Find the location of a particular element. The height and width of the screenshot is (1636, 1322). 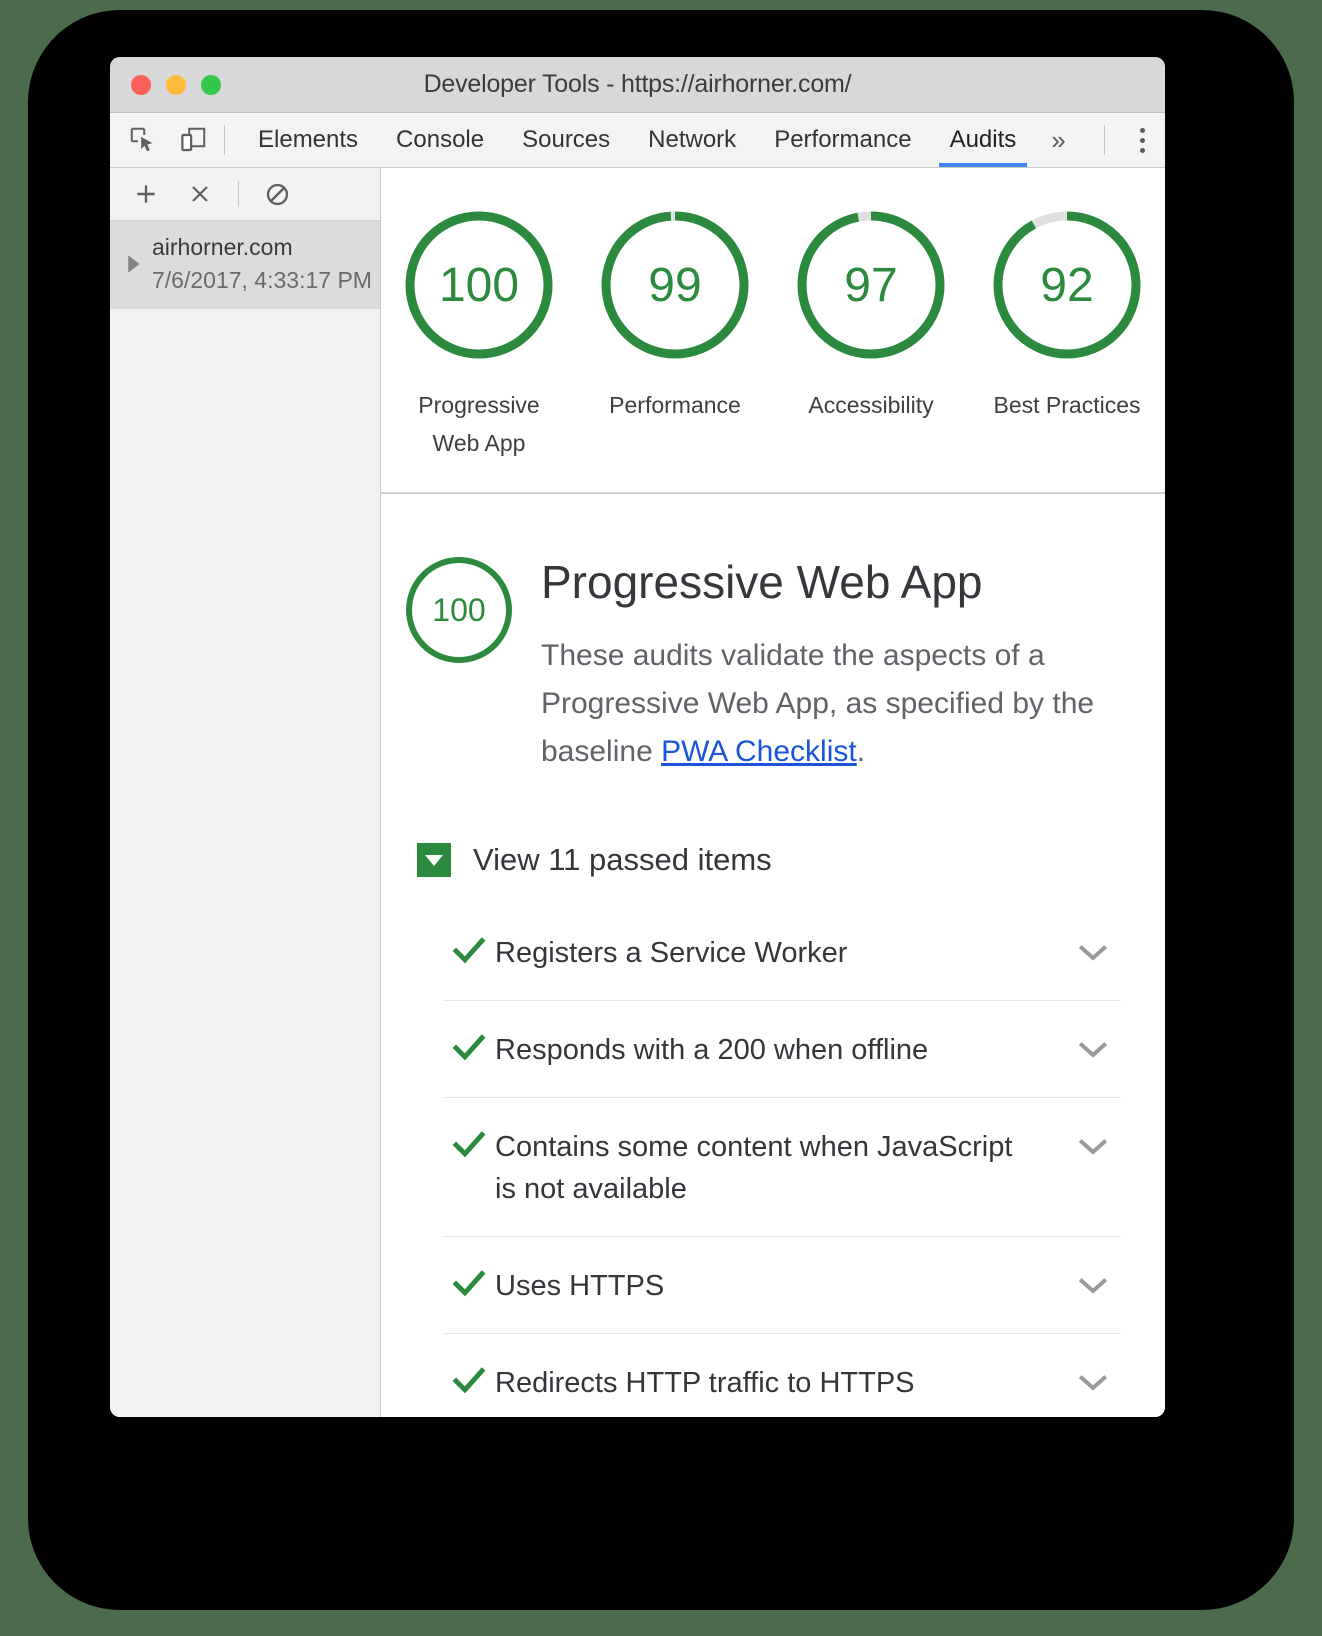

tab-network: Network is located at coordinates (692, 140).